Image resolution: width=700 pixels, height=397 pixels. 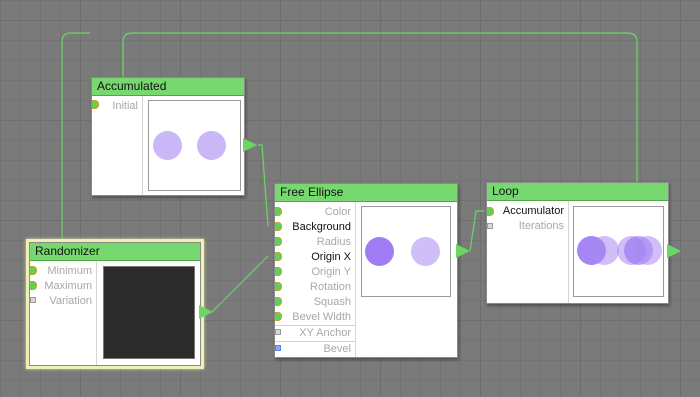 I want to click on node-title: Free Ellipse, so click(x=366, y=193).